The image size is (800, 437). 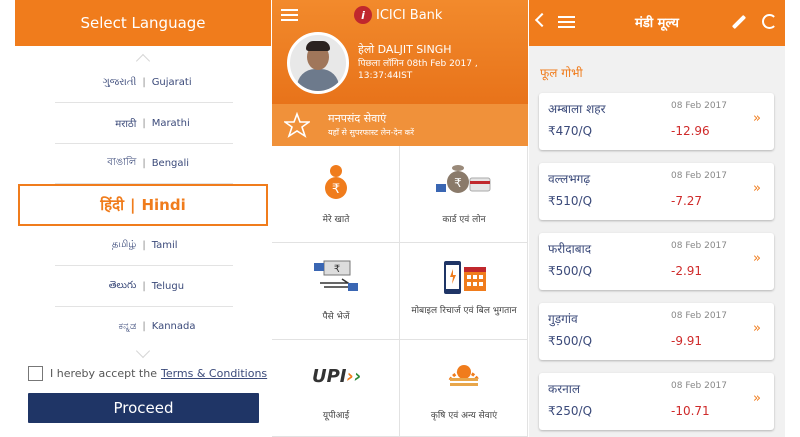 What do you see at coordinates (656, 401) in the screenshot?
I see `market-card: करनाल 08 Feb 2017 ₹250/Q -10.71 »` at bounding box center [656, 401].